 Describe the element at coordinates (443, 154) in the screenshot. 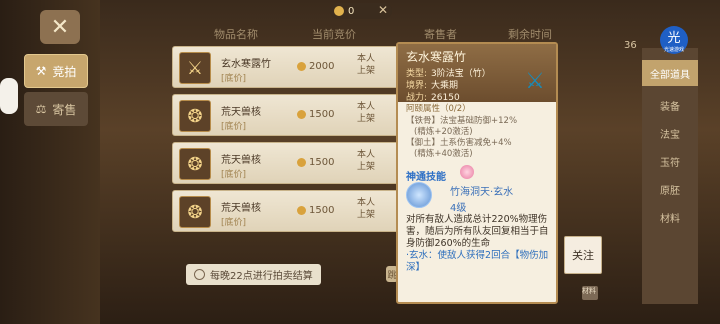

I see `attr-line: (精炼+40激活)` at that location.